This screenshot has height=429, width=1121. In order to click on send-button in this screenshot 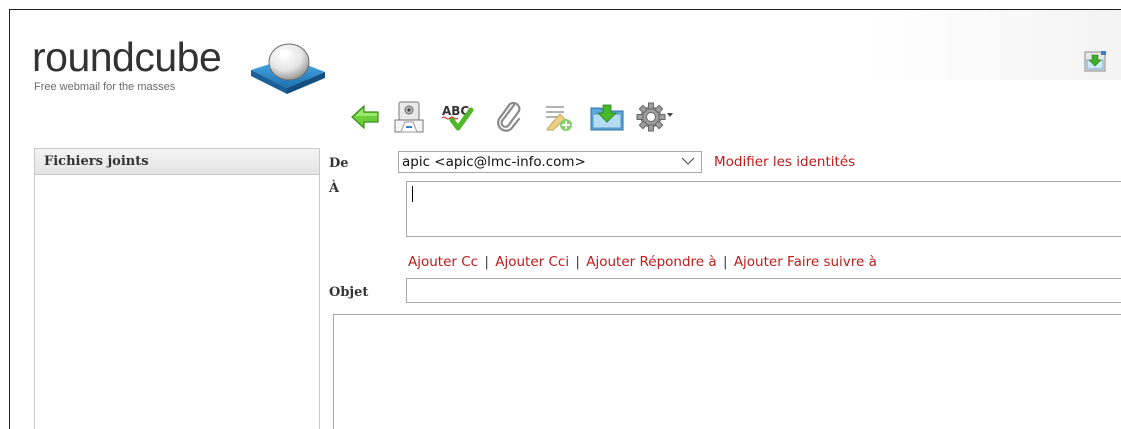, I will do `click(409, 117)`.